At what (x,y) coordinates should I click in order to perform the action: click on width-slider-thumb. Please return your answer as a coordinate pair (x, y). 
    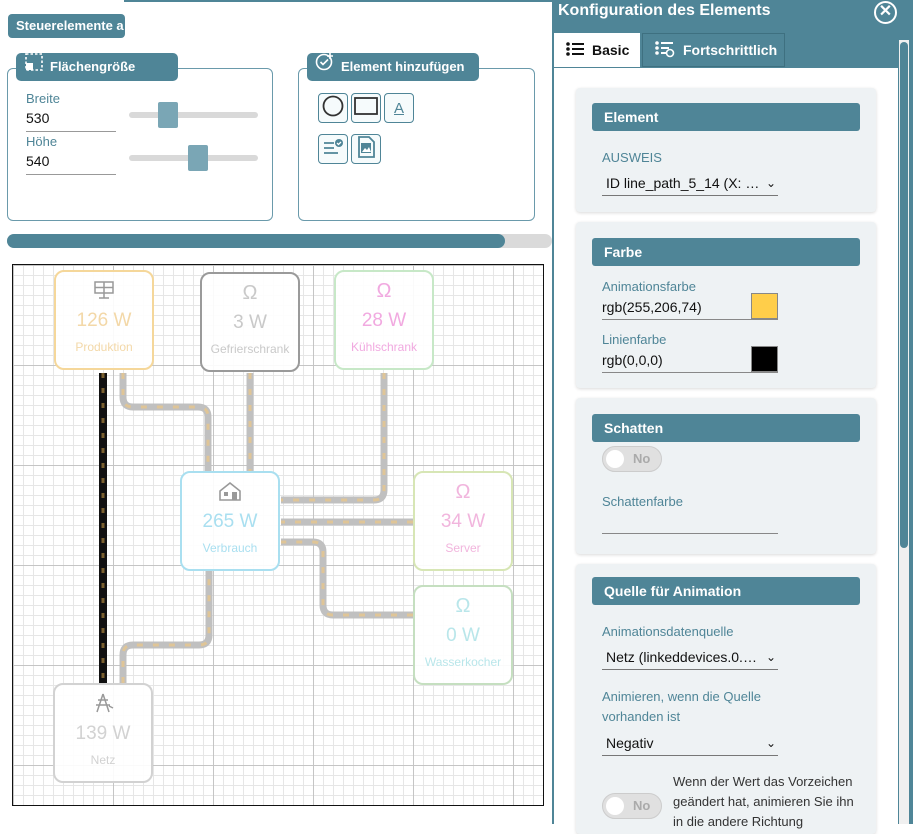
    Looking at the image, I should click on (168, 115).